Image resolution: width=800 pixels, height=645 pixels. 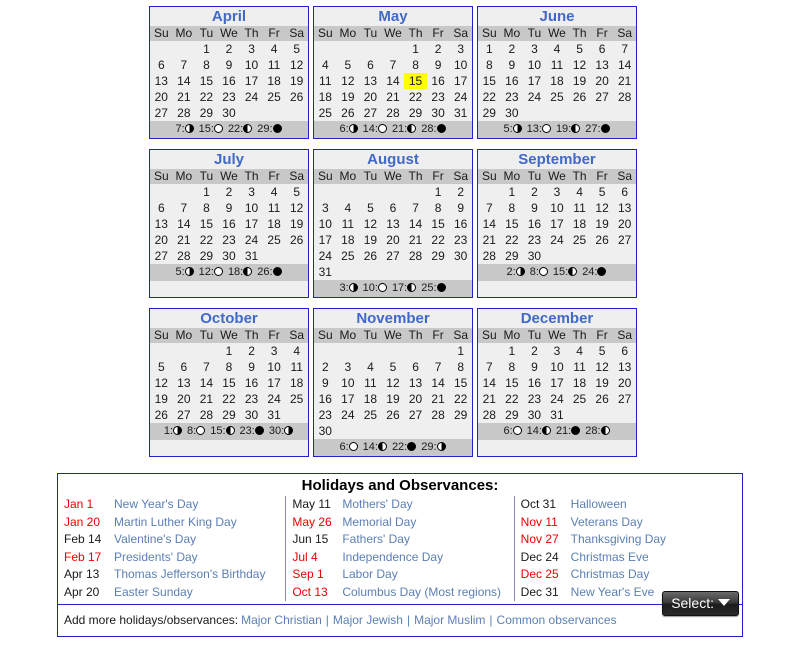 What do you see at coordinates (607, 522) in the screenshot?
I see `holiday-name-link: Veterans Day` at bounding box center [607, 522].